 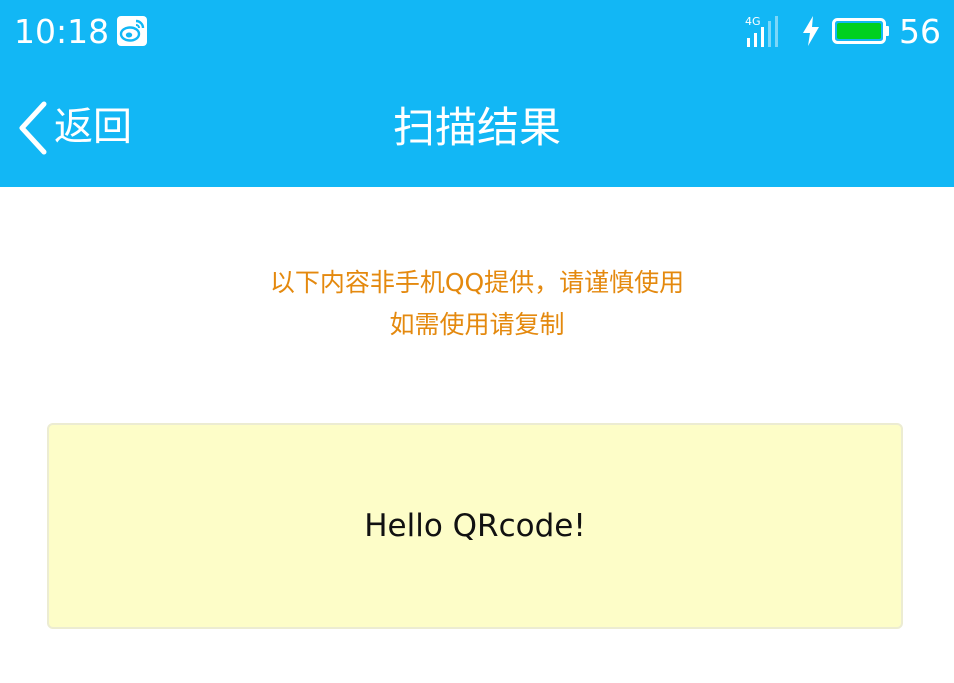 I want to click on scan-result-text: Hello QRcode!, so click(x=475, y=526).